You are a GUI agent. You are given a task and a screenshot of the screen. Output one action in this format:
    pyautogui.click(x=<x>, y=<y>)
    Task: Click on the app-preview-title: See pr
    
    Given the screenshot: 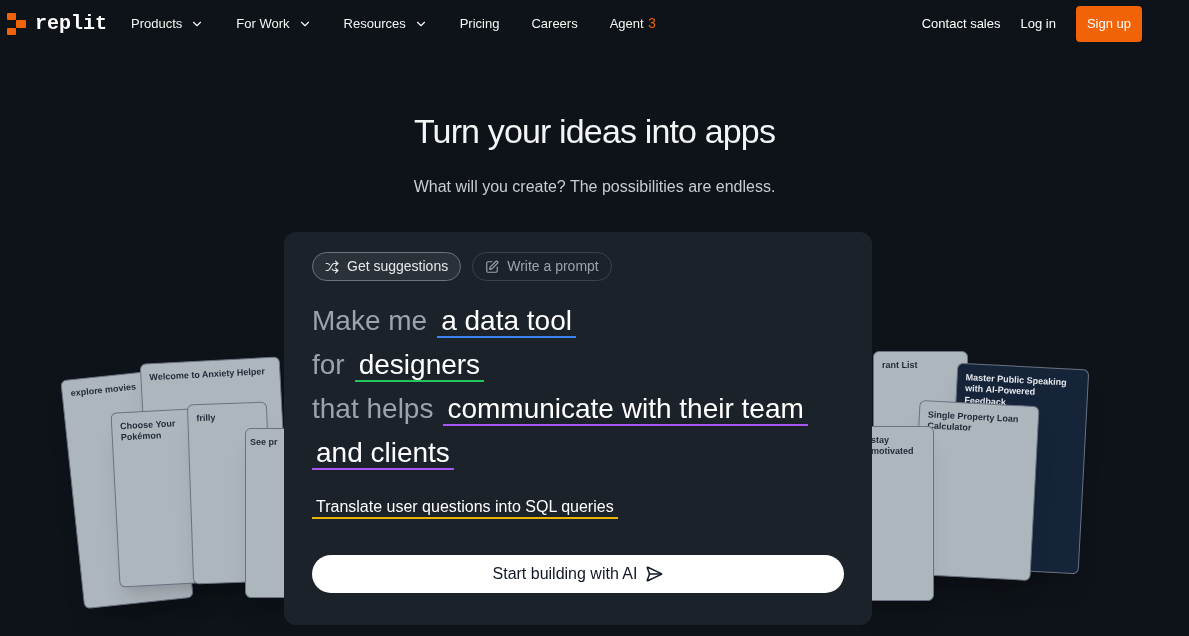 What is the action you would take?
    pyautogui.click(x=264, y=443)
    